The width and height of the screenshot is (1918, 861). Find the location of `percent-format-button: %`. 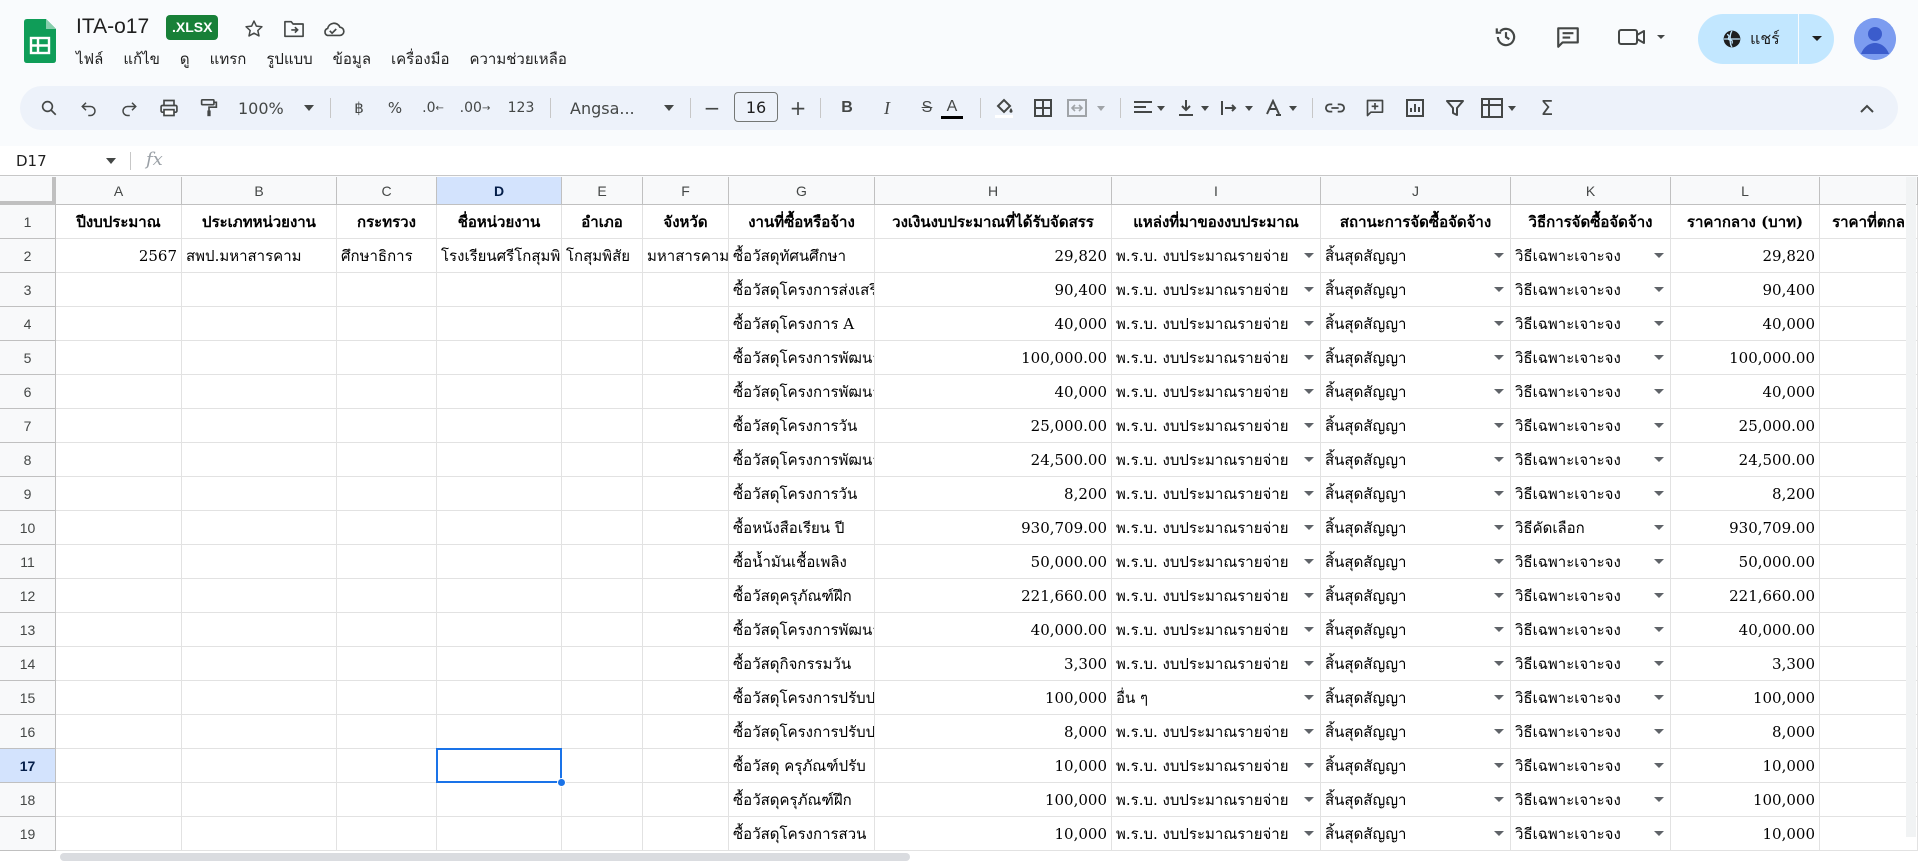

percent-format-button: % is located at coordinates (395, 108).